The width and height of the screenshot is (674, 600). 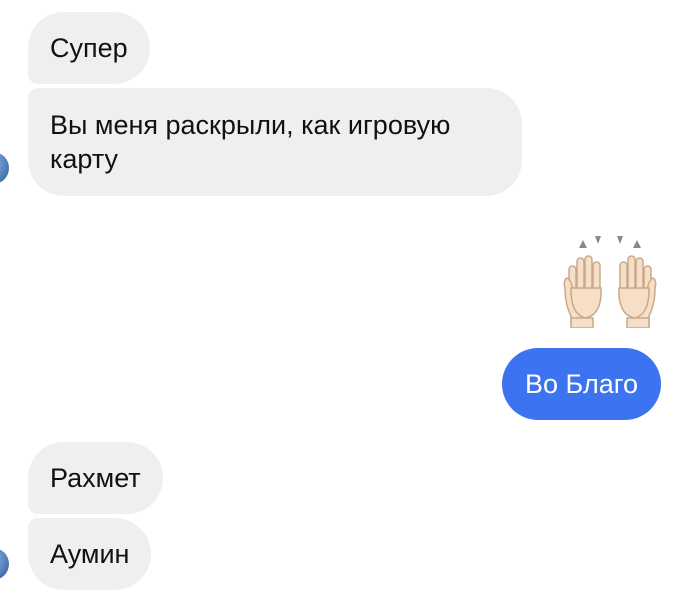 I want to click on raising-hands-emoji-icon, so click(x=610, y=280).